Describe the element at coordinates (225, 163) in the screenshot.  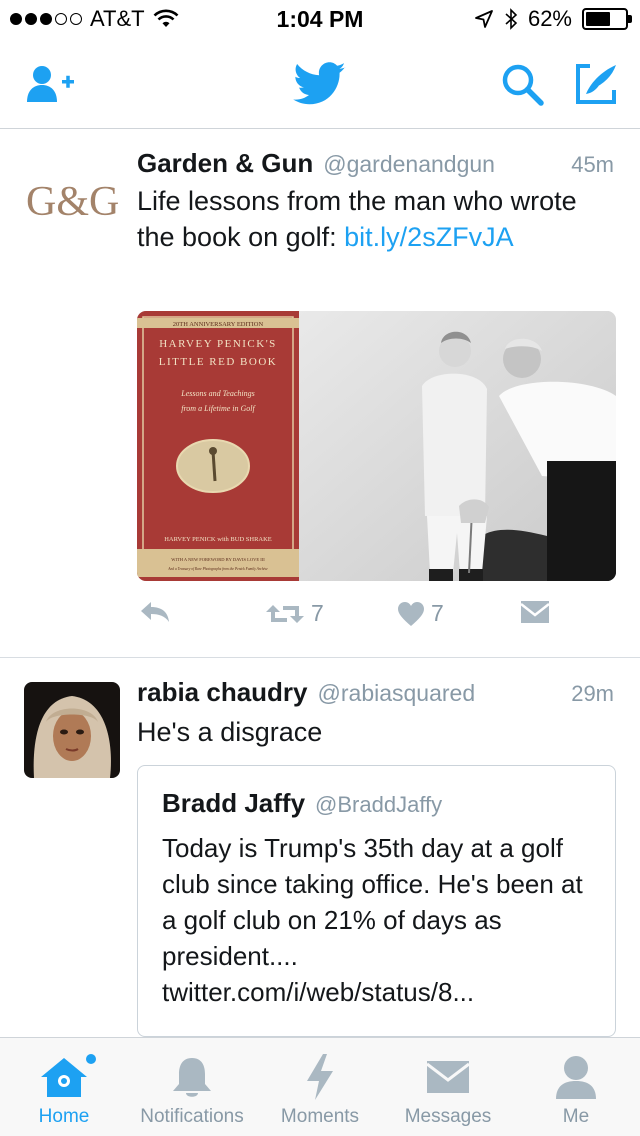
I see `tweet-author-name: Garden & Gun` at that location.